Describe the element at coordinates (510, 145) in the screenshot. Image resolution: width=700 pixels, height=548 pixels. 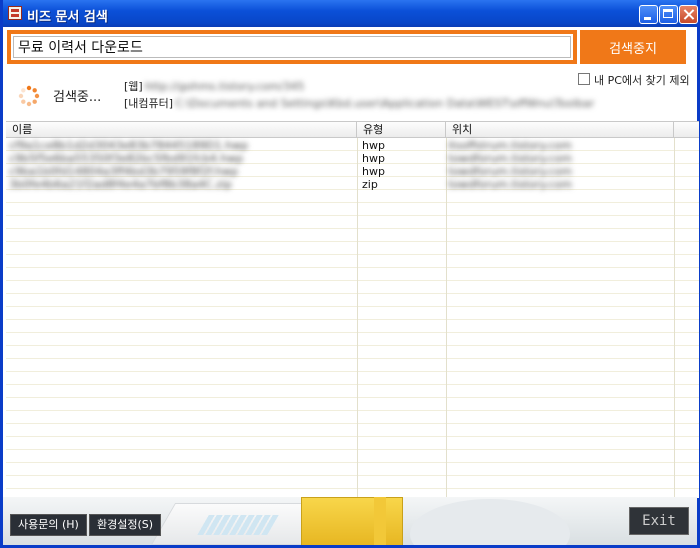
I see `file-location: itsoffstrum.tistory.com` at that location.